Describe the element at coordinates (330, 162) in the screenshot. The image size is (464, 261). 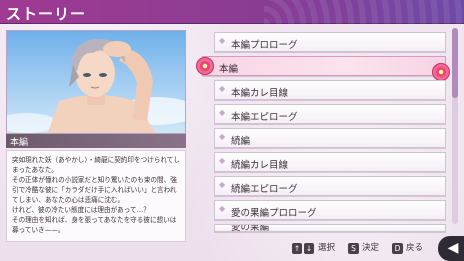
I see `chapter-item: ◆ 続編カレ目線` at that location.